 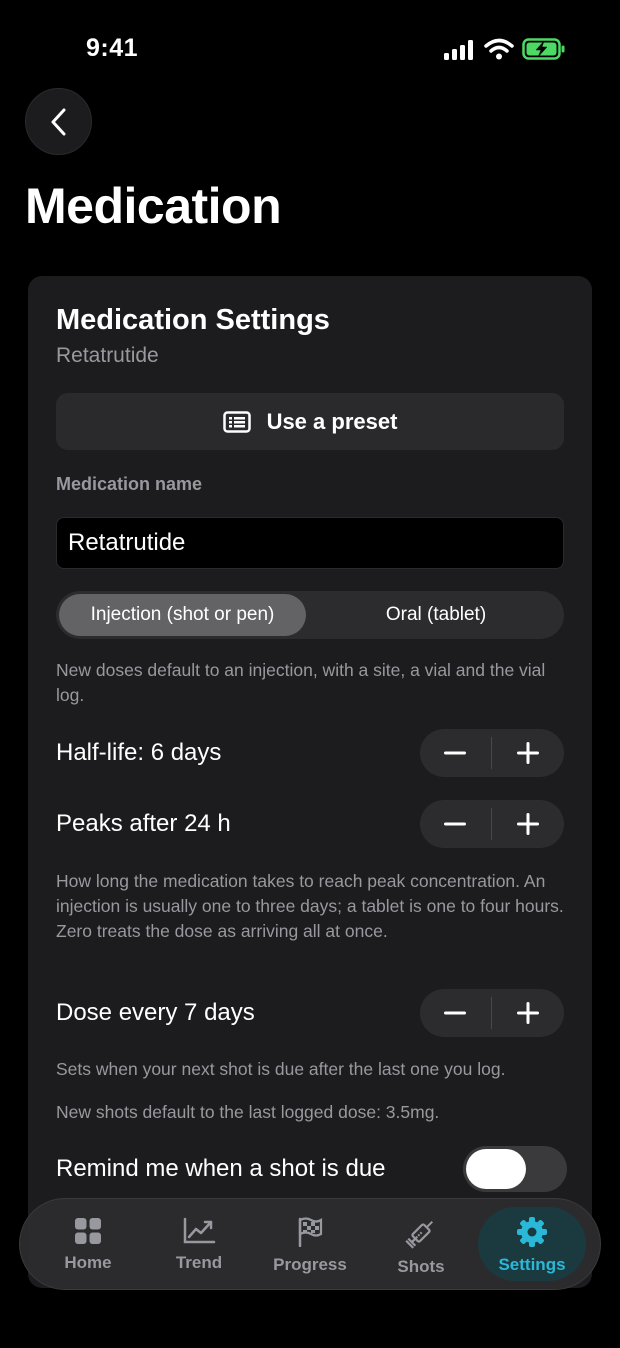 I want to click on dose-interval-stepper, so click(x=492, y=1013).